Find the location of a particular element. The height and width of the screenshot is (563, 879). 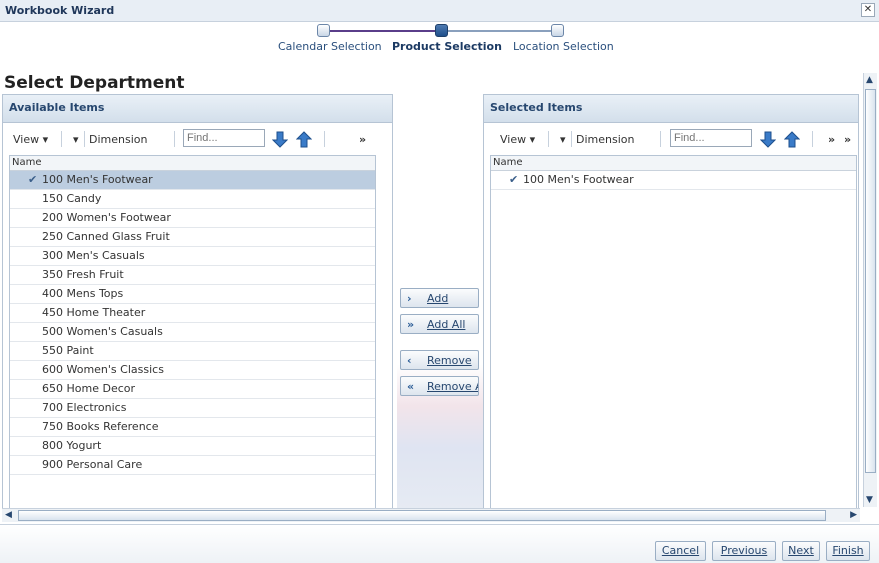

train-label-calendar: Calendar Selection is located at coordinates (330, 46).